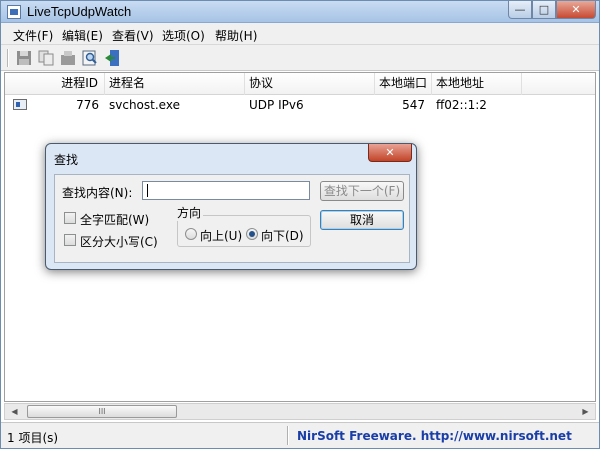  What do you see at coordinates (24, 58) in the screenshot?
I see `save-icon` at bounding box center [24, 58].